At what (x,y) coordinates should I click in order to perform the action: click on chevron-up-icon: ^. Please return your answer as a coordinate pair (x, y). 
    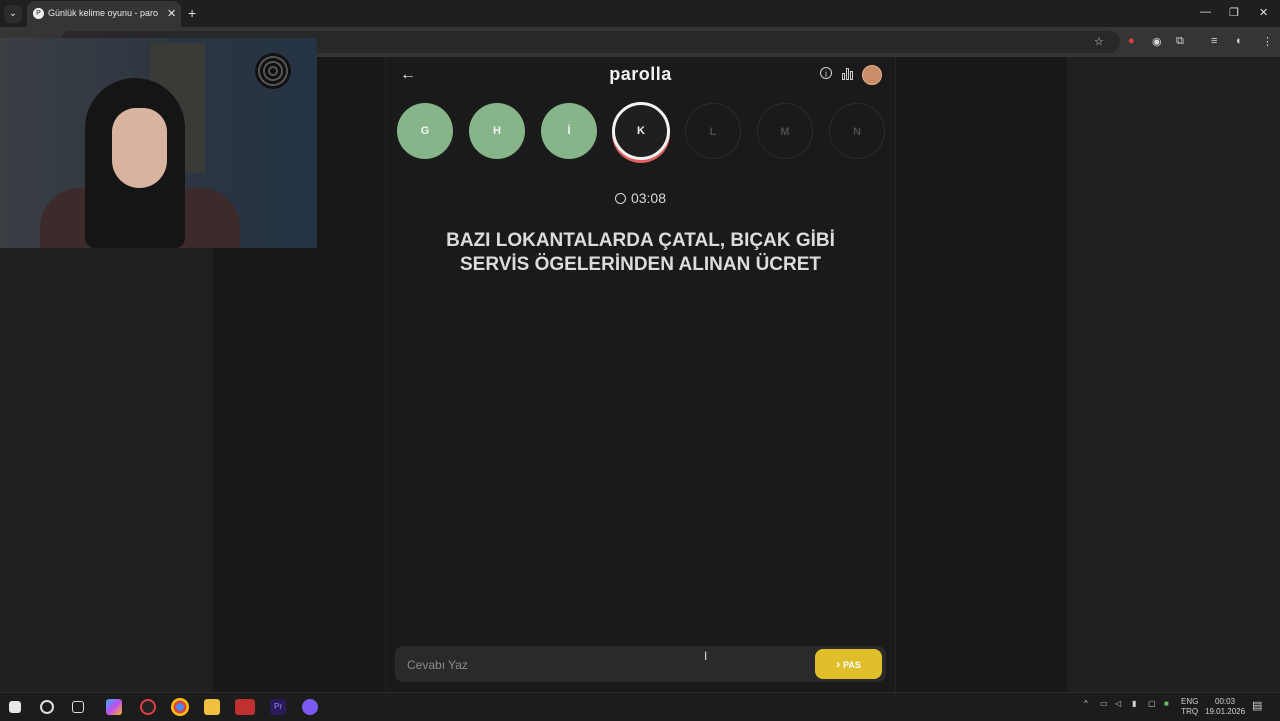
    Looking at the image, I should click on (1086, 703).